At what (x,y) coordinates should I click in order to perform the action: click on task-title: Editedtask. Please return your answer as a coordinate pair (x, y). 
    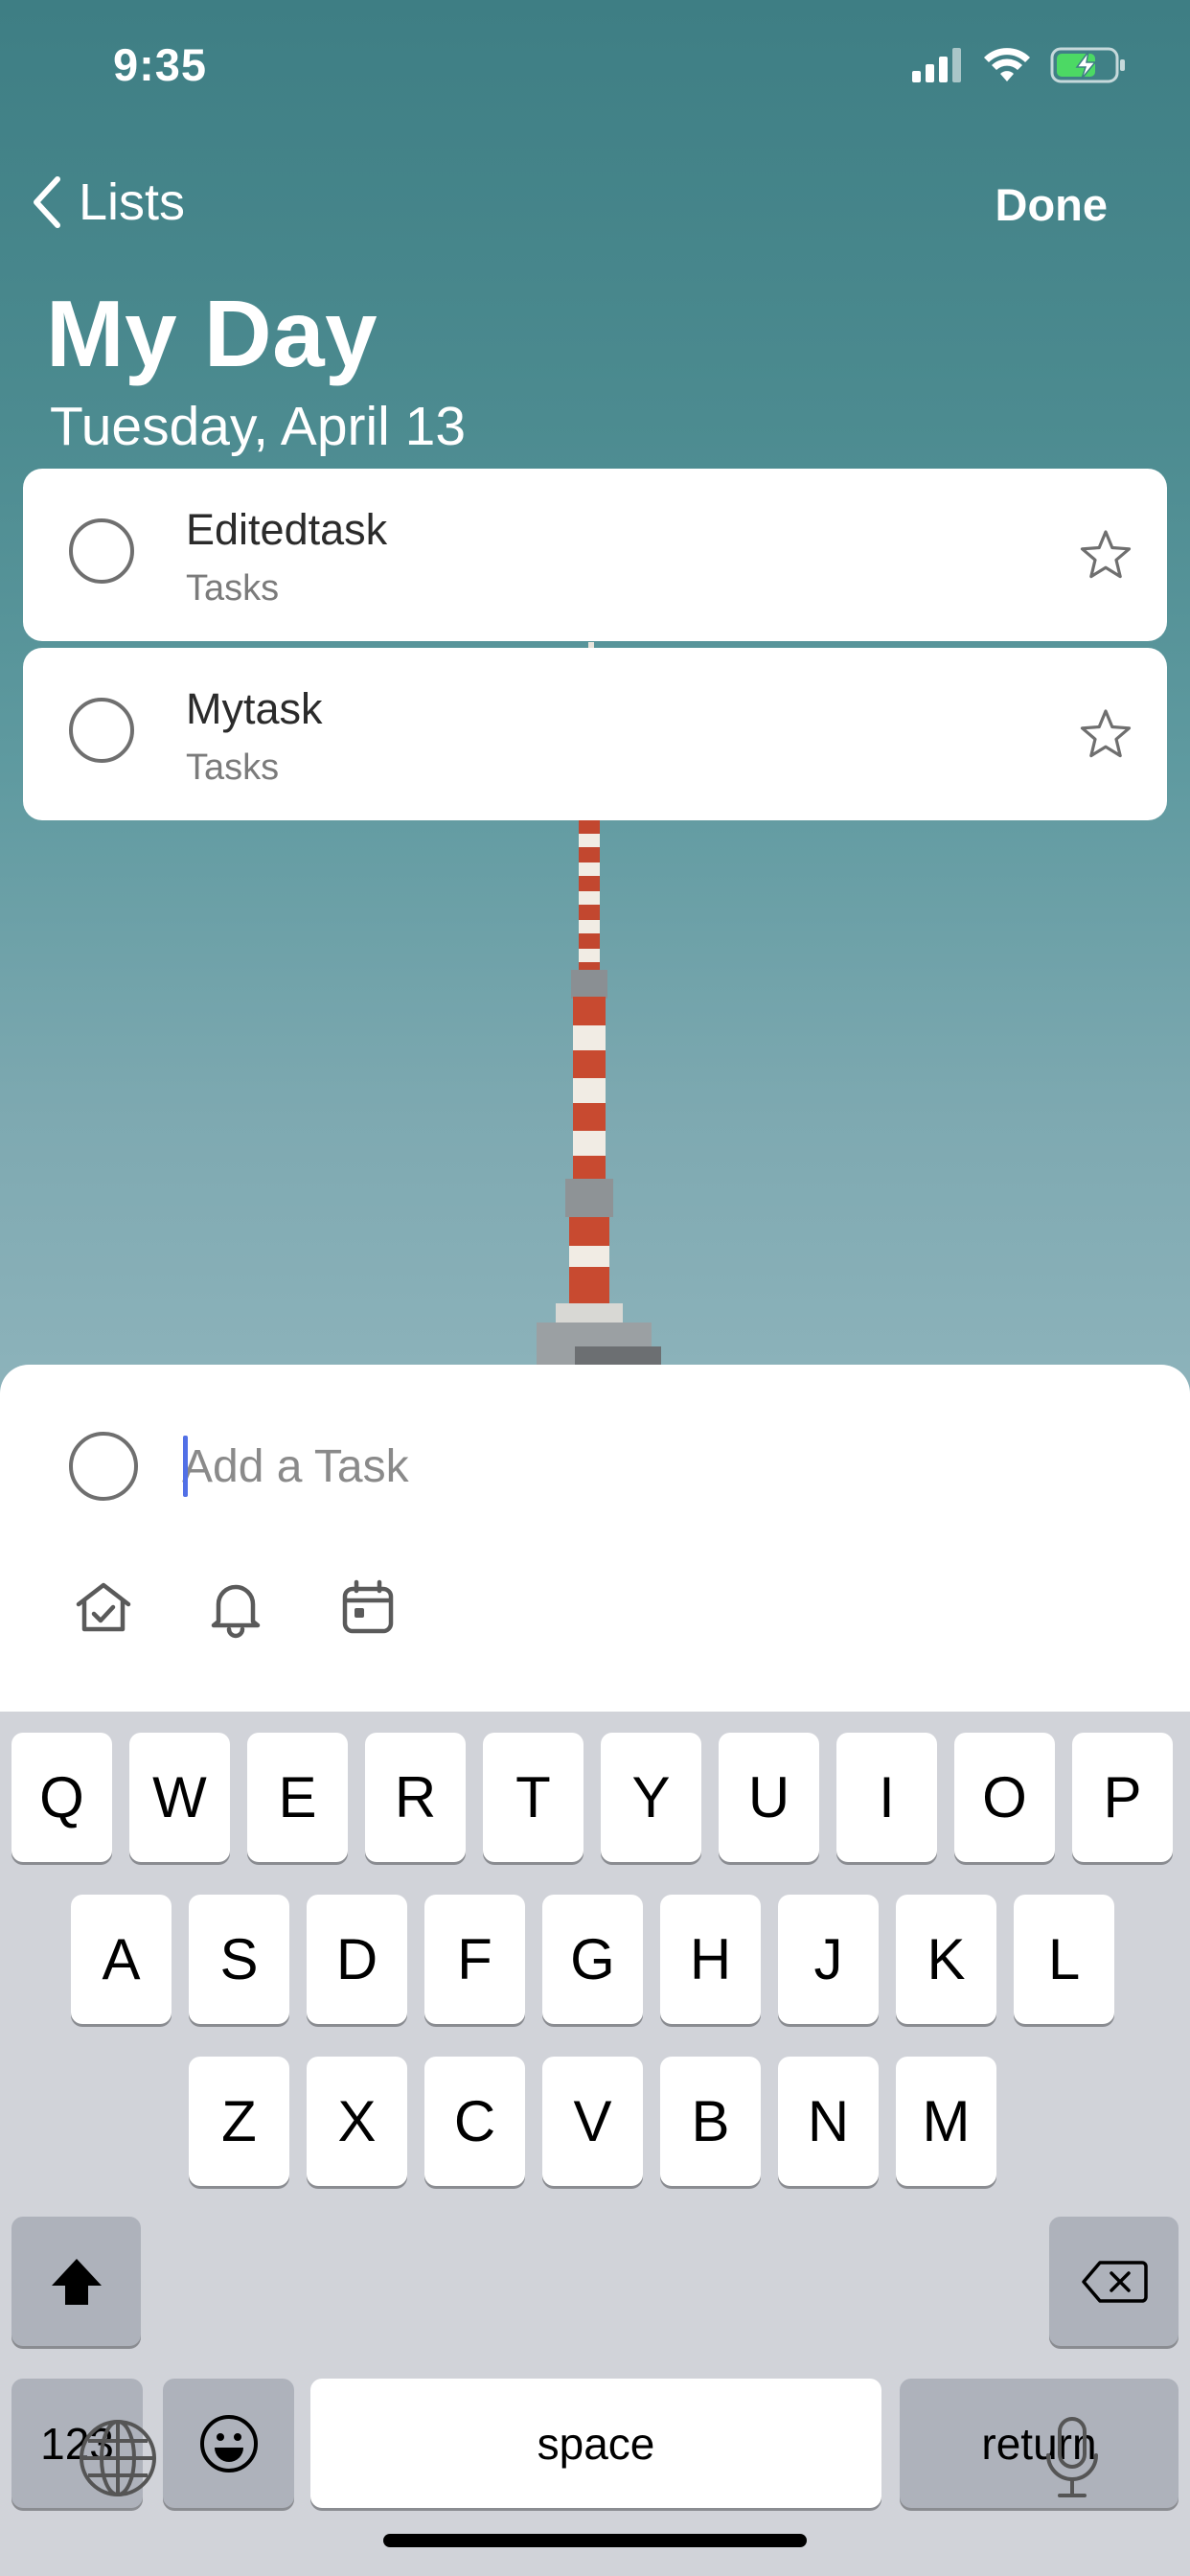
    Looking at the image, I should click on (287, 529).